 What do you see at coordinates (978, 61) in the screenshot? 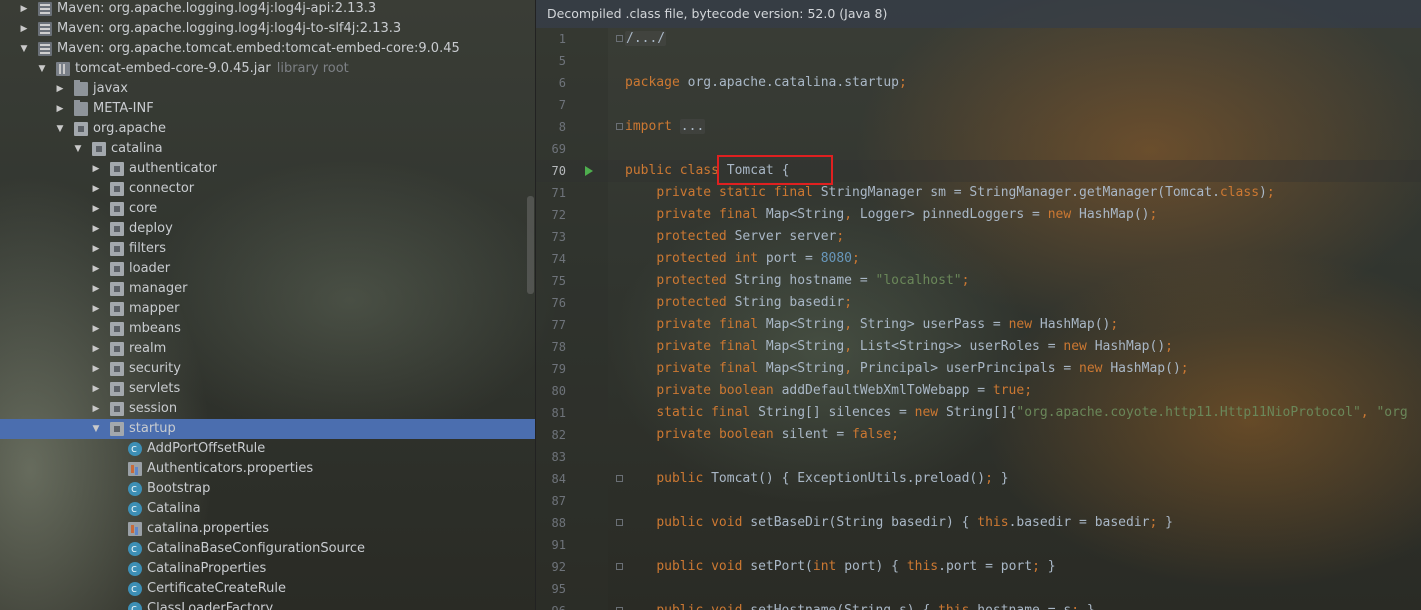
I see `code-line: 5` at bounding box center [978, 61].